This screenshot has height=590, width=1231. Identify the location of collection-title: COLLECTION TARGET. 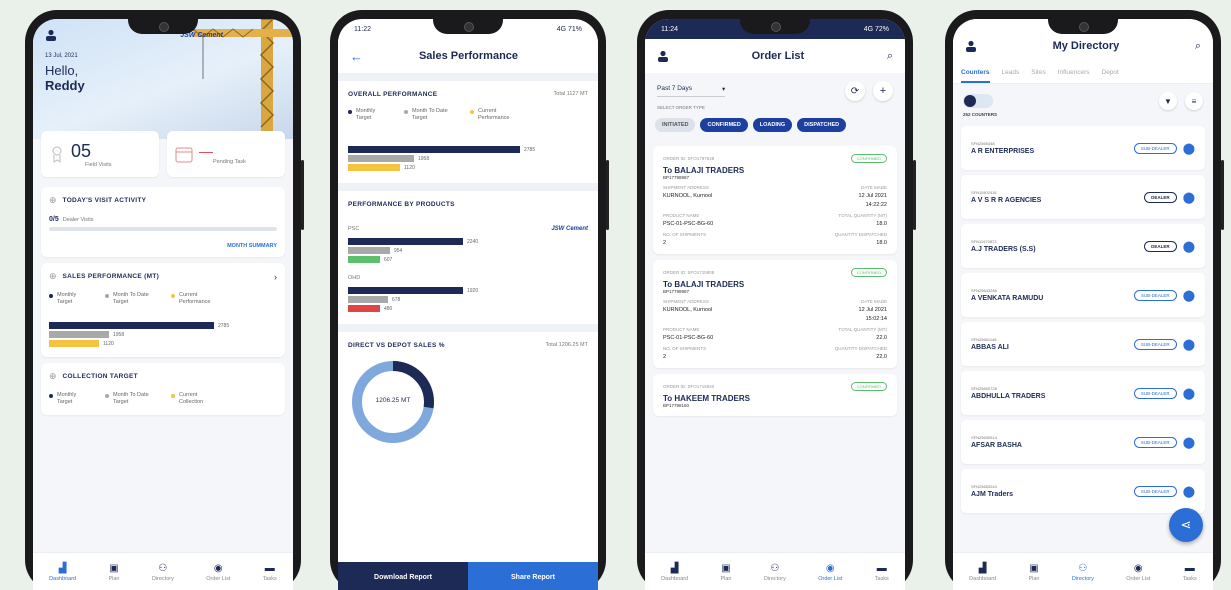
(100, 377).